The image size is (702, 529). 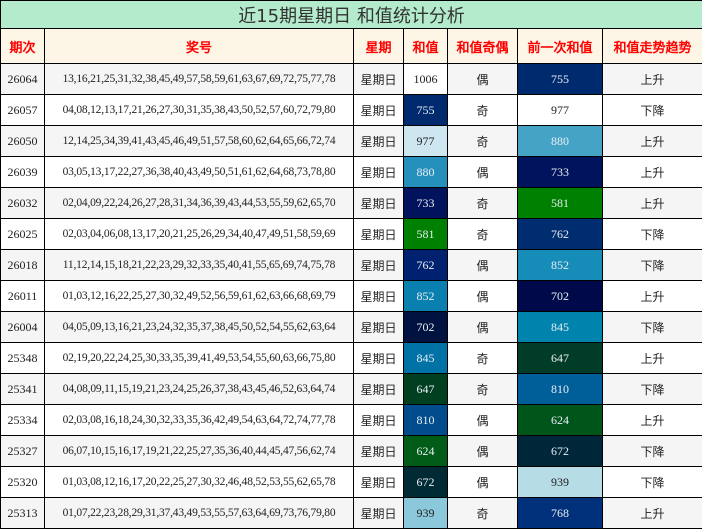 What do you see at coordinates (22, 389) in the screenshot?
I see `period-cell: 25341` at bounding box center [22, 389].